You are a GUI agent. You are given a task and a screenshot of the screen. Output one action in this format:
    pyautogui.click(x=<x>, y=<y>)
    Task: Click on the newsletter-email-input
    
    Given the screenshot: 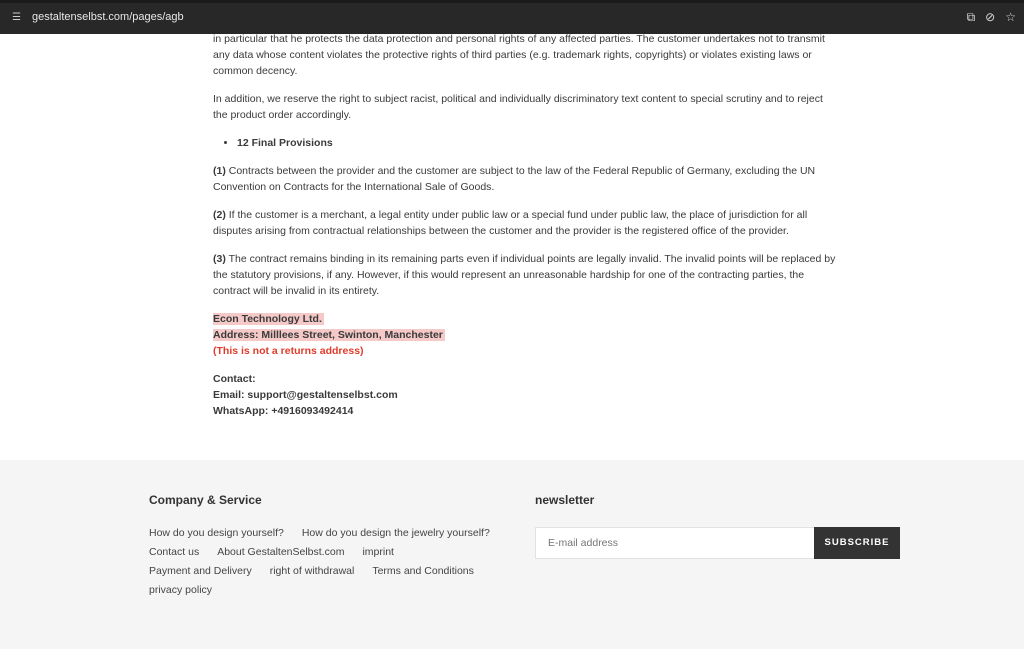 What is the action you would take?
    pyautogui.click(x=675, y=543)
    